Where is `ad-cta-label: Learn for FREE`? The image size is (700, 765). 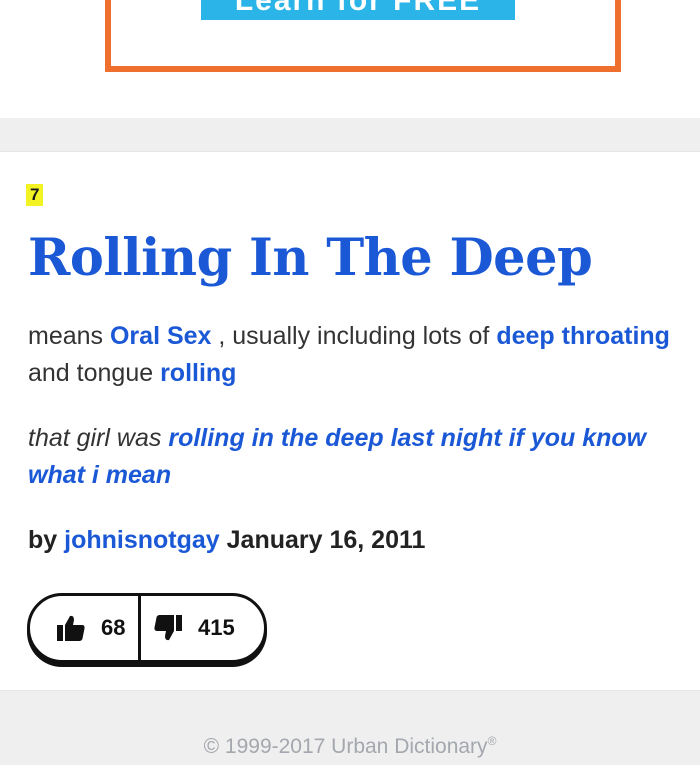 ad-cta-label: Learn for FREE is located at coordinates (358, 8).